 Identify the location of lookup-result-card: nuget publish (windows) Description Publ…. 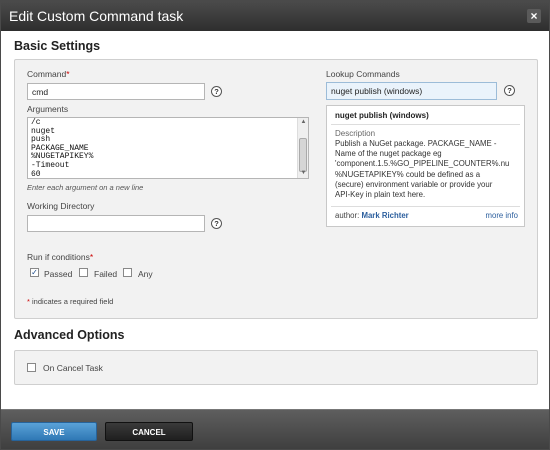
(425, 166).